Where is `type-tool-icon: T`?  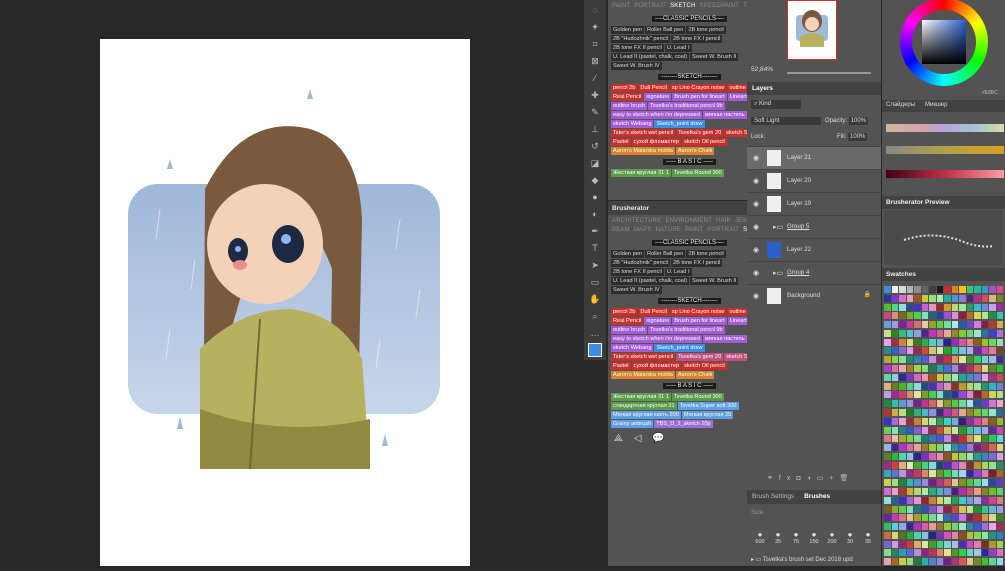 type-tool-icon: T is located at coordinates (595, 248).